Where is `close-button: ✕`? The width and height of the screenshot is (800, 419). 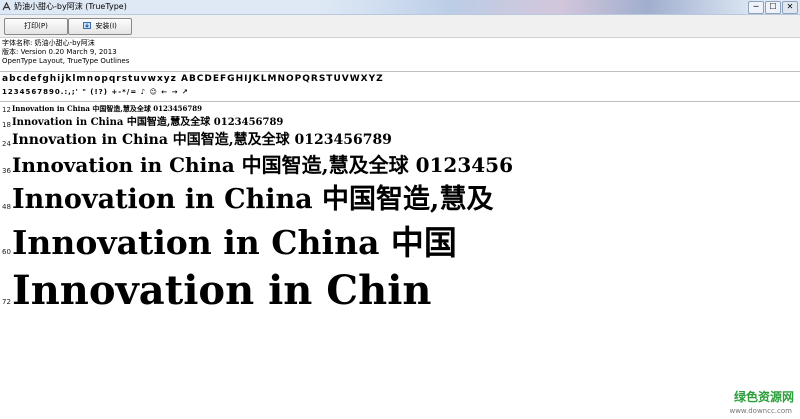 close-button: ✕ is located at coordinates (790, 7).